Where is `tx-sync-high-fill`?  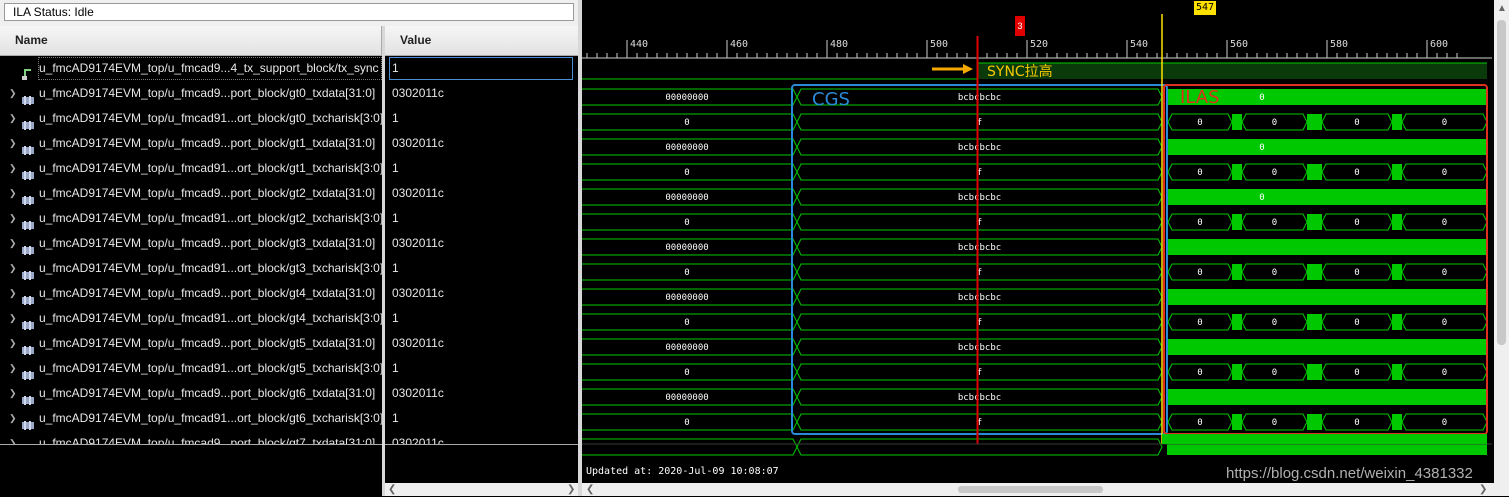 tx-sync-high-fill is located at coordinates (1232, 71).